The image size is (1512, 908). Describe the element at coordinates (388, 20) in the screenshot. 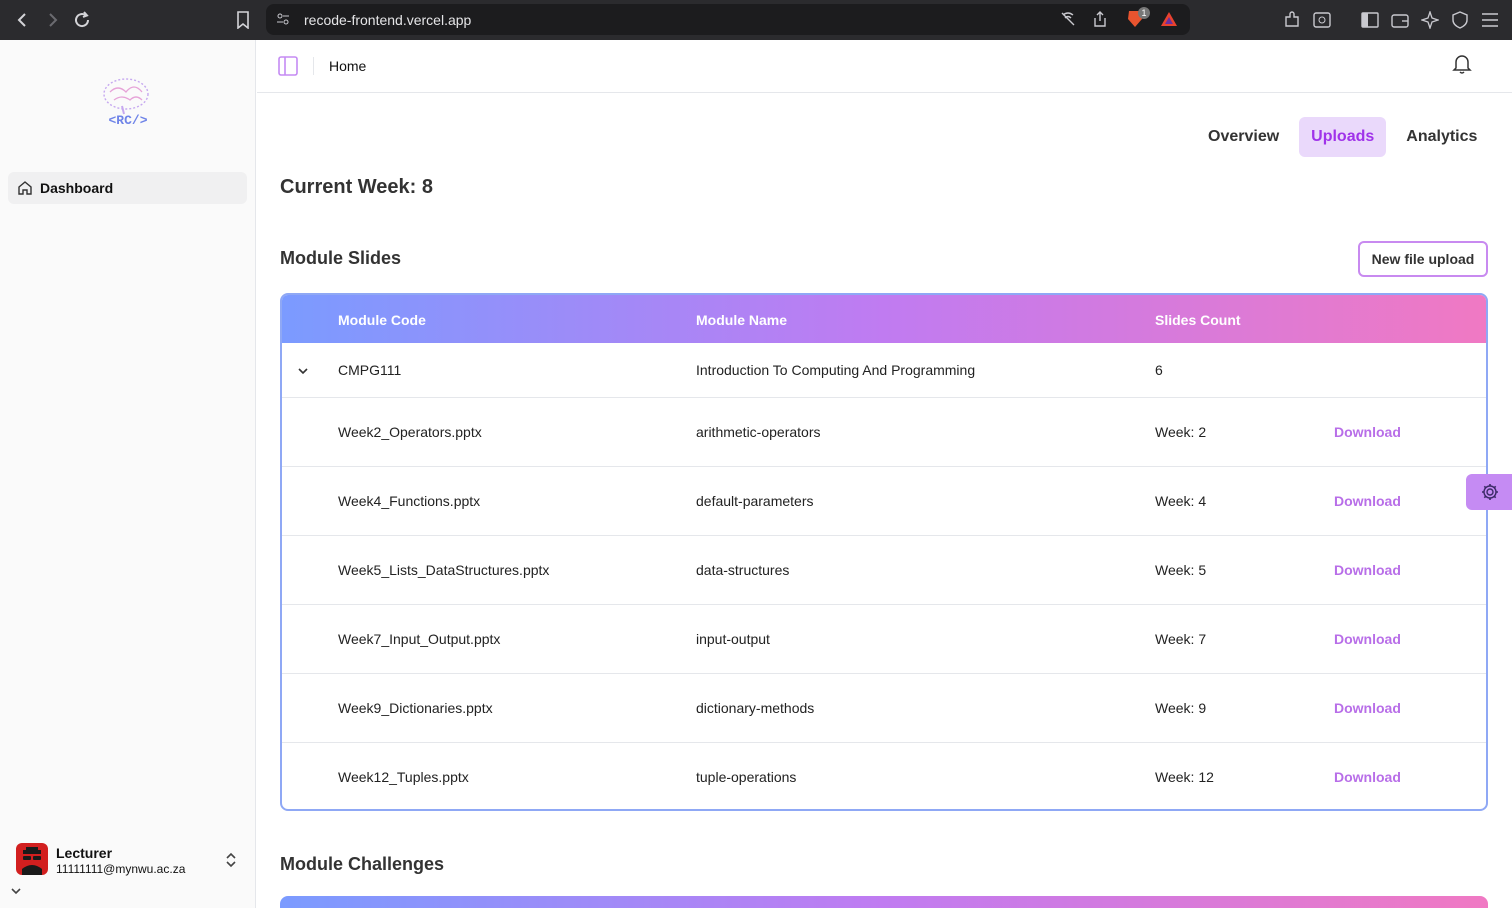

I see `url-text: recode-frontend.vercel.app` at that location.